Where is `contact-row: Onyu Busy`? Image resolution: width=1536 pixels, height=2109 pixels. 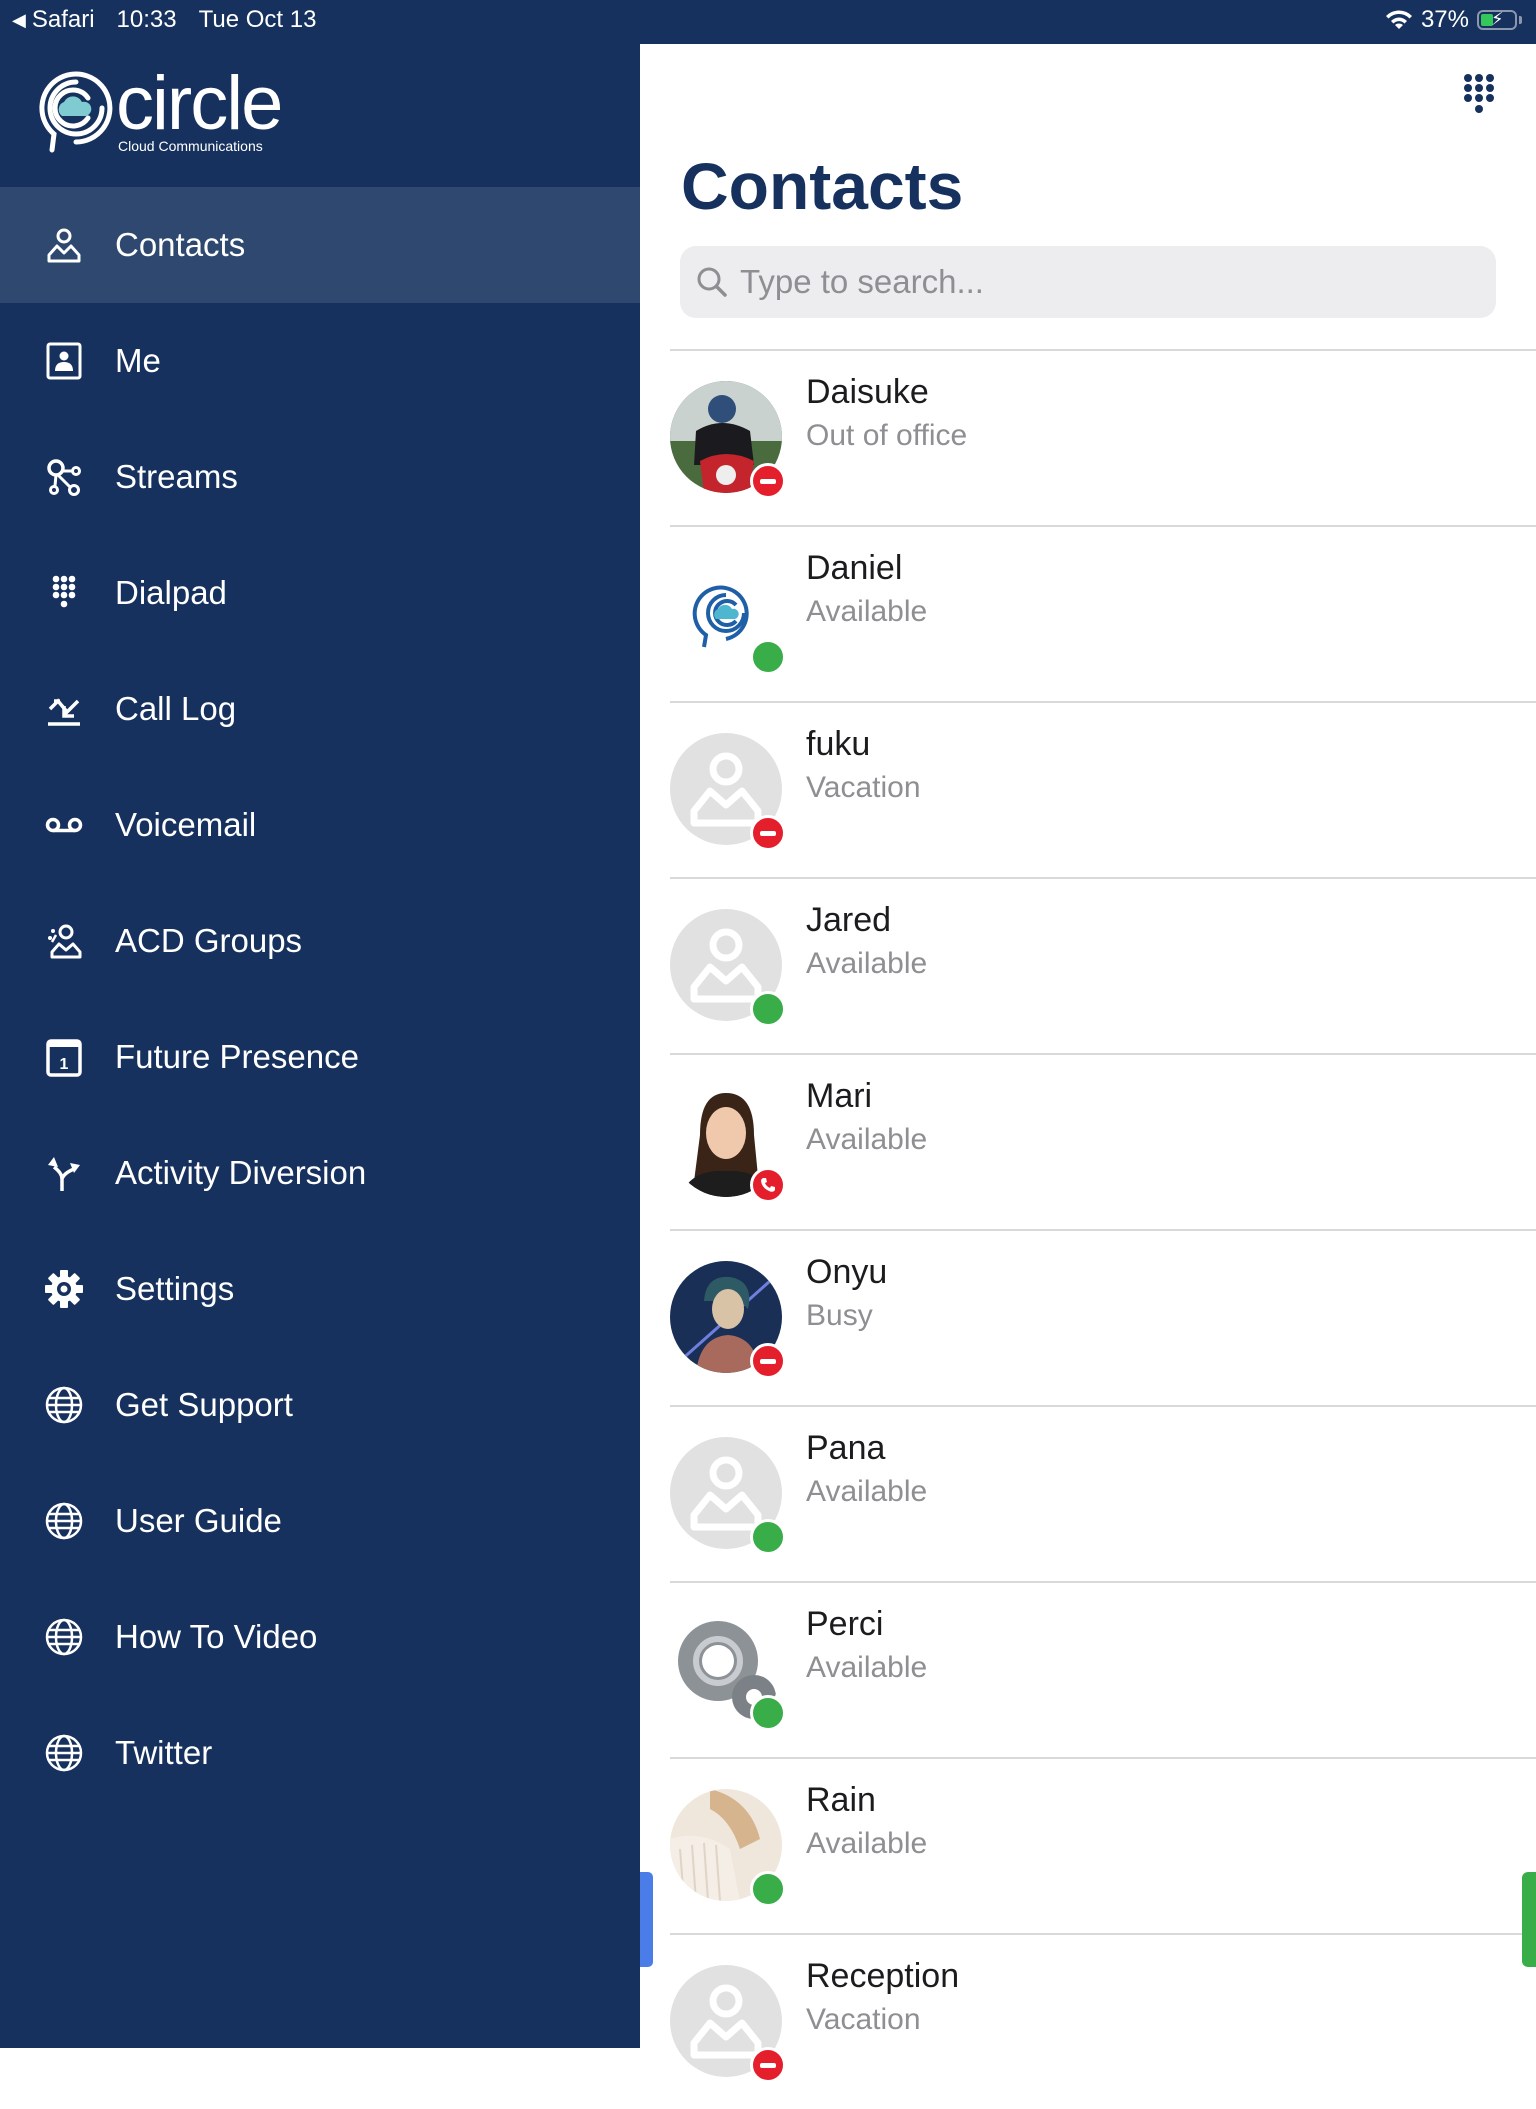 contact-row: Onyu Busy is located at coordinates (1103, 1317).